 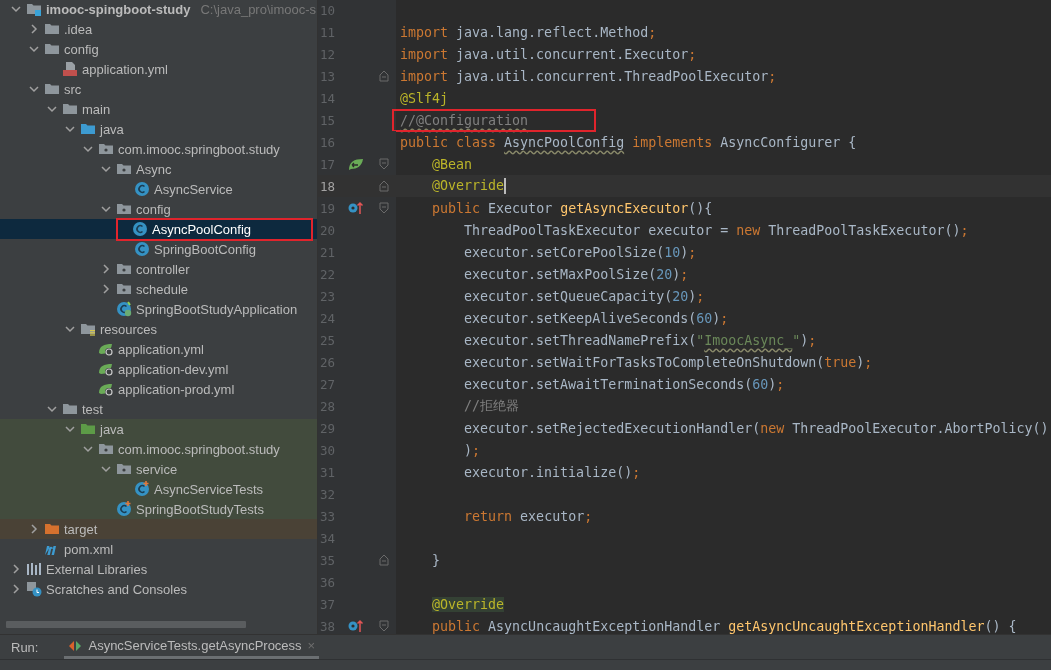 What do you see at coordinates (78, 29) in the screenshot?
I see `tree-item-label: .idea` at bounding box center [78, 29].